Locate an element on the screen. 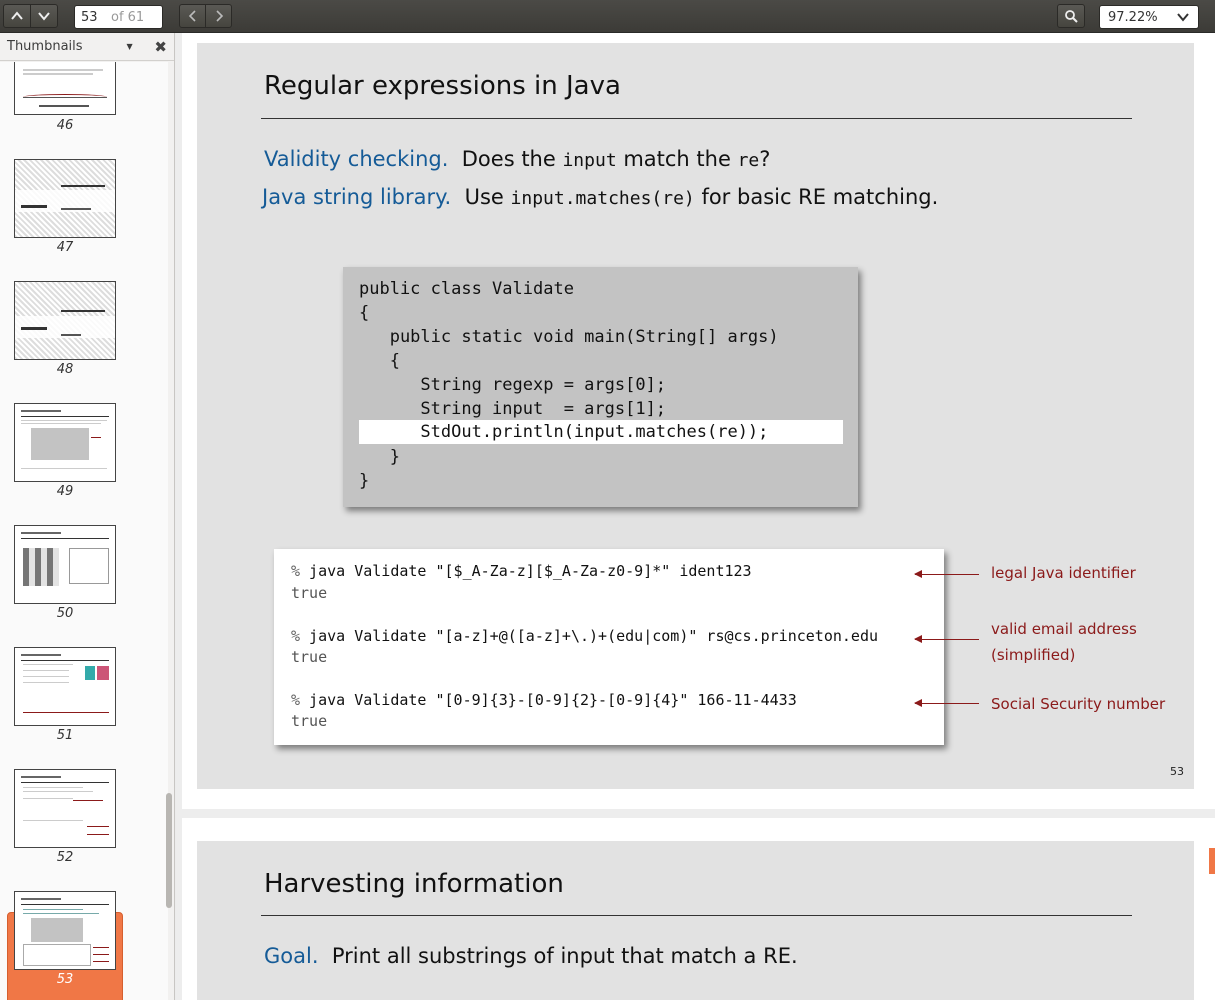  thumbnail-label: 51 is located at coordinates (65, 735).